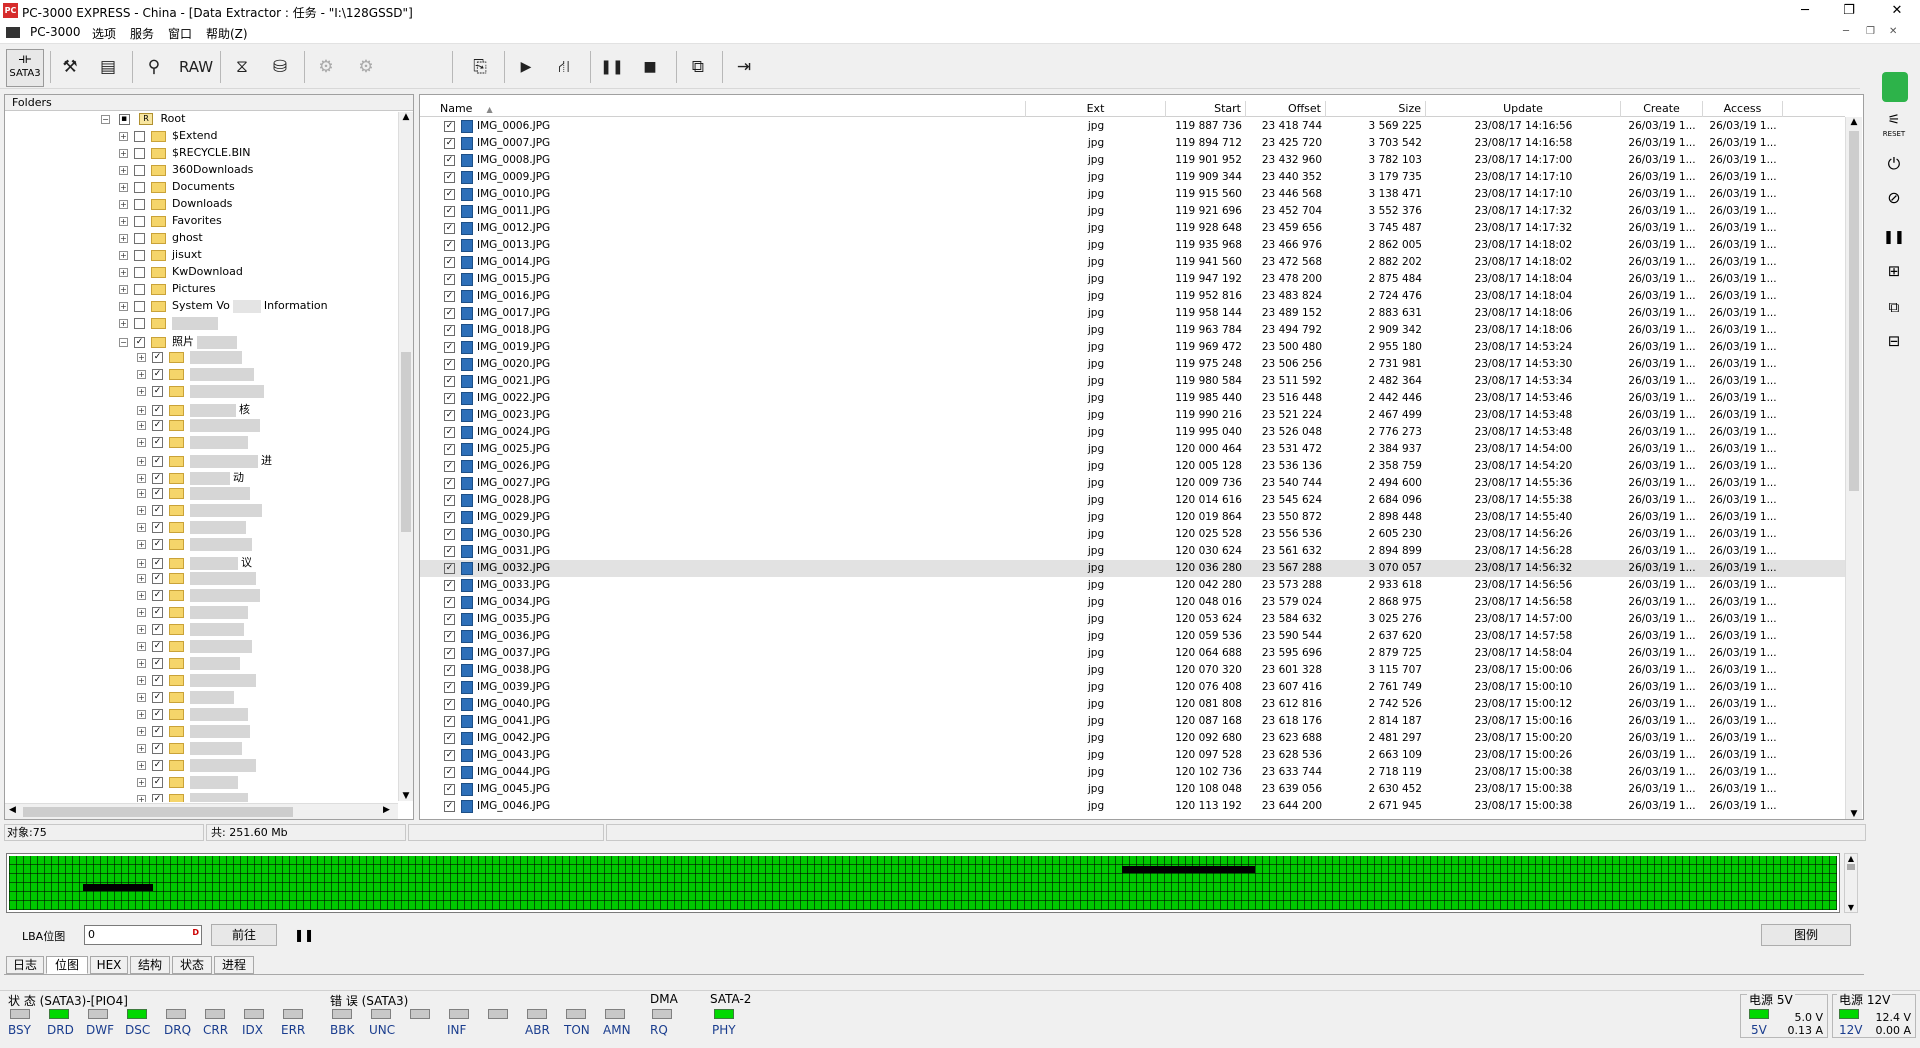 The height and width of the screenshot is (1048, 1920). I want to click on sort-icon: ⧖, so click(242, 67).